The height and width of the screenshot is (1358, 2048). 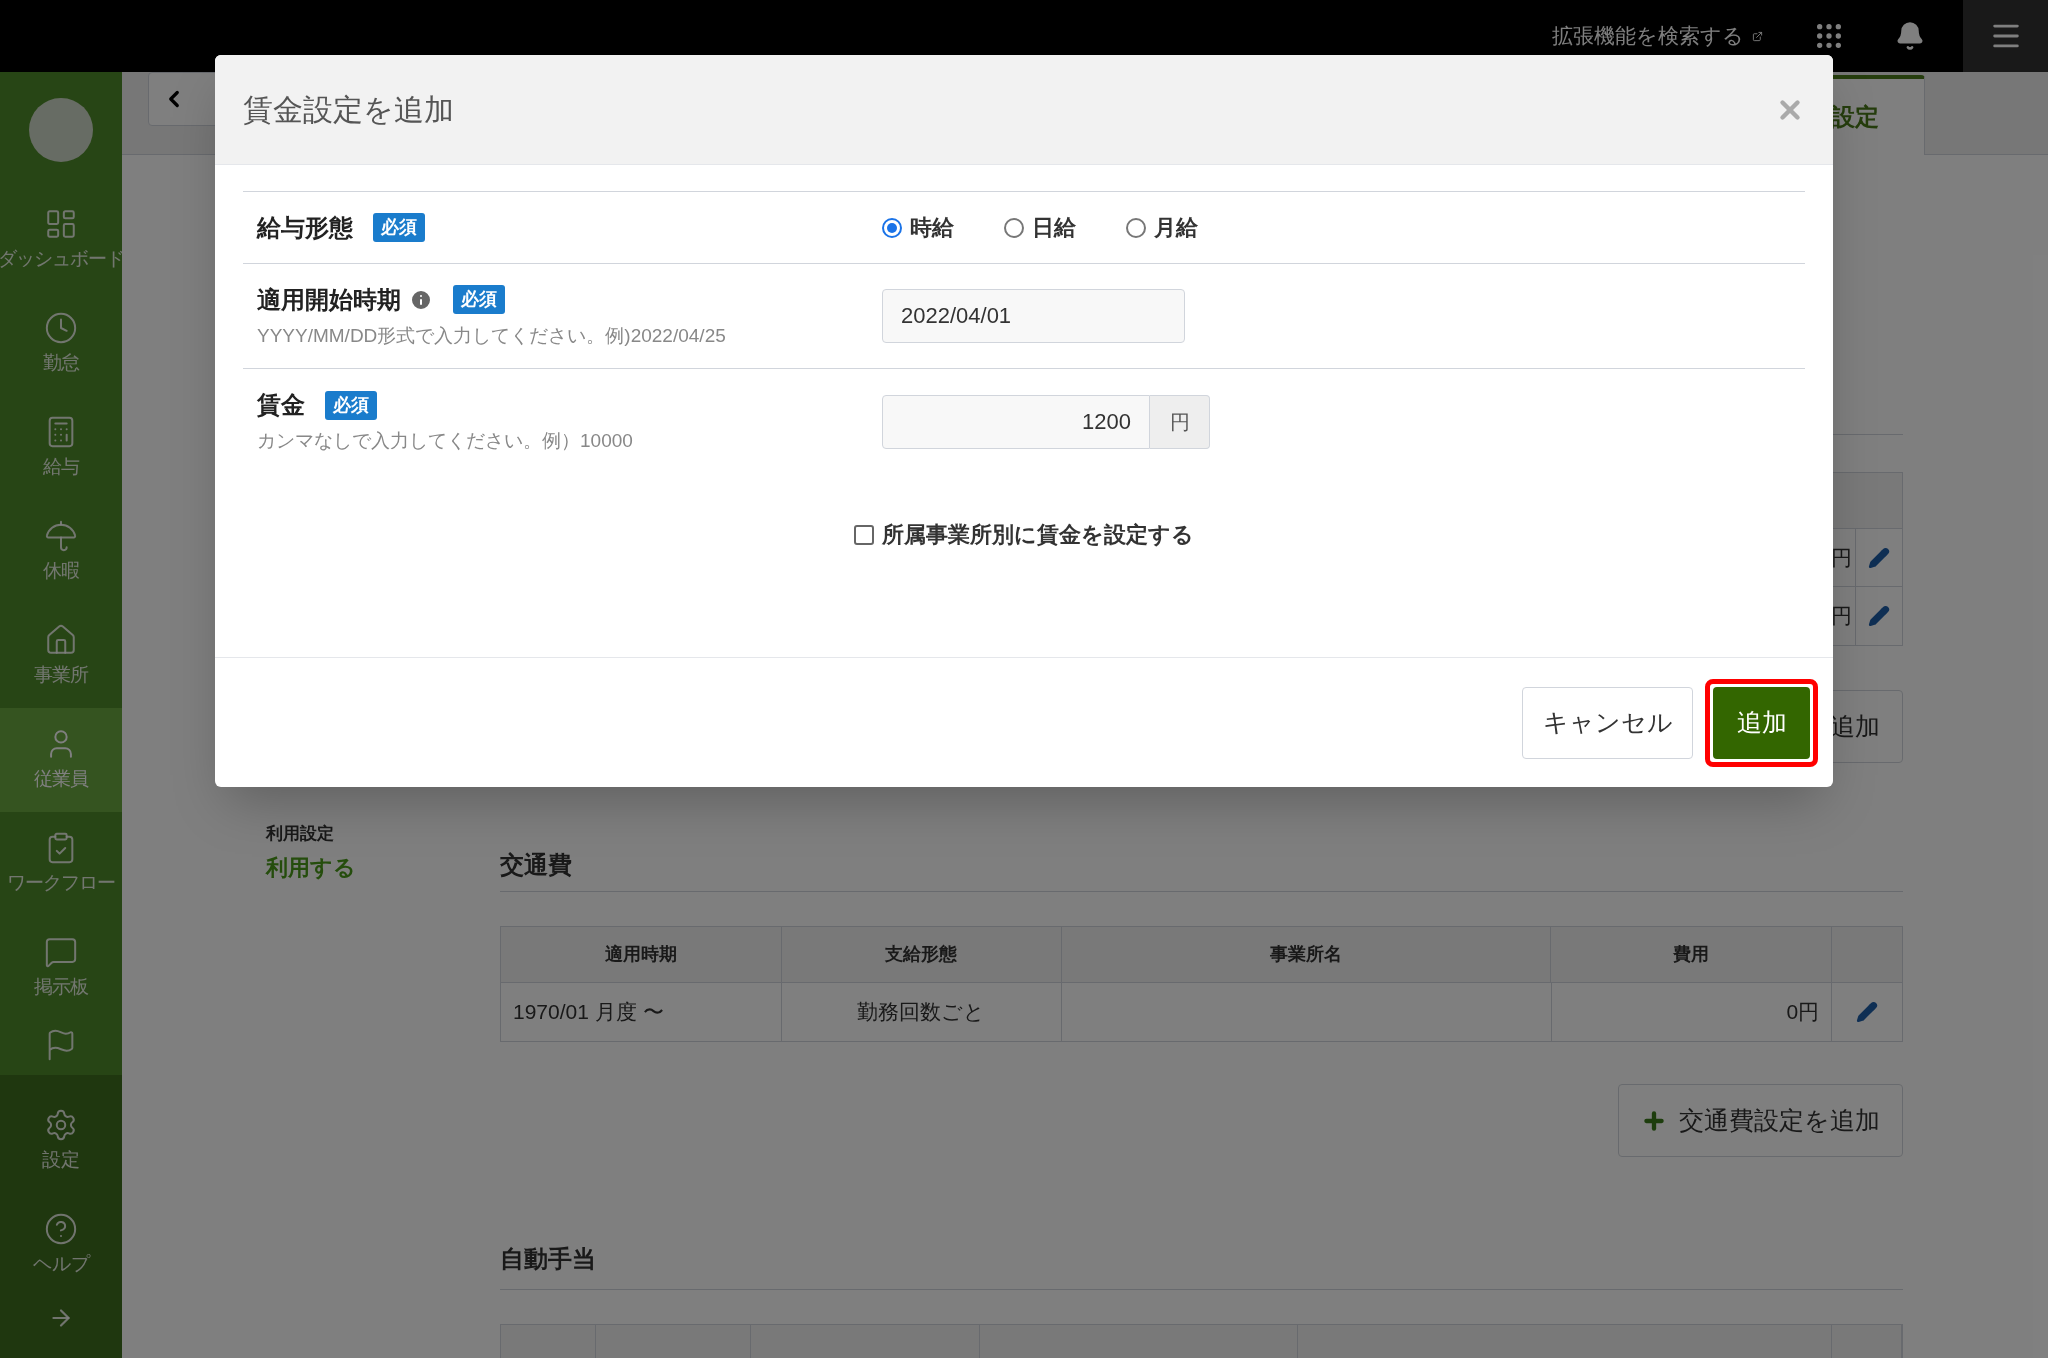 I want to click on column-header: 支給形態, so click(x=921, y=954).